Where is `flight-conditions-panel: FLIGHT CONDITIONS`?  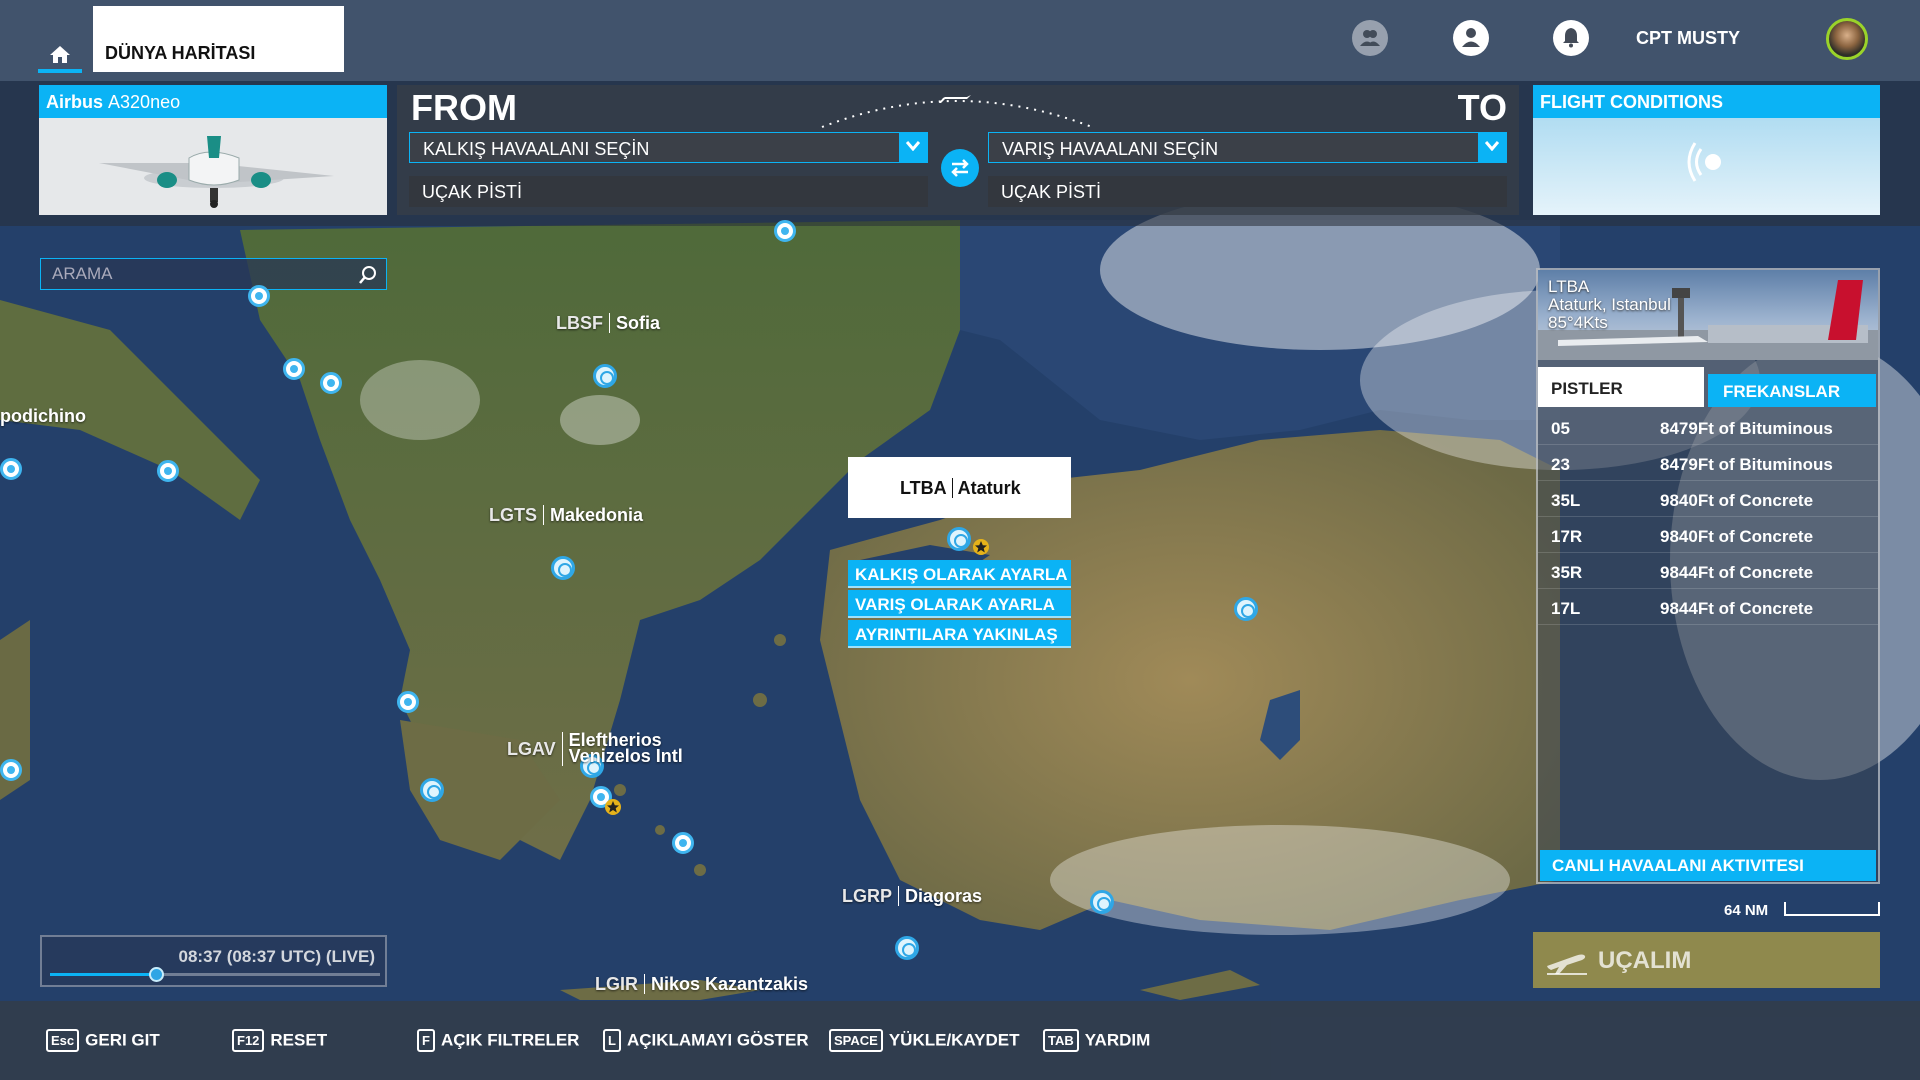 flight-conditions-panel: FLIGHT CONDITIONS is located at coordinates (1706, 150).